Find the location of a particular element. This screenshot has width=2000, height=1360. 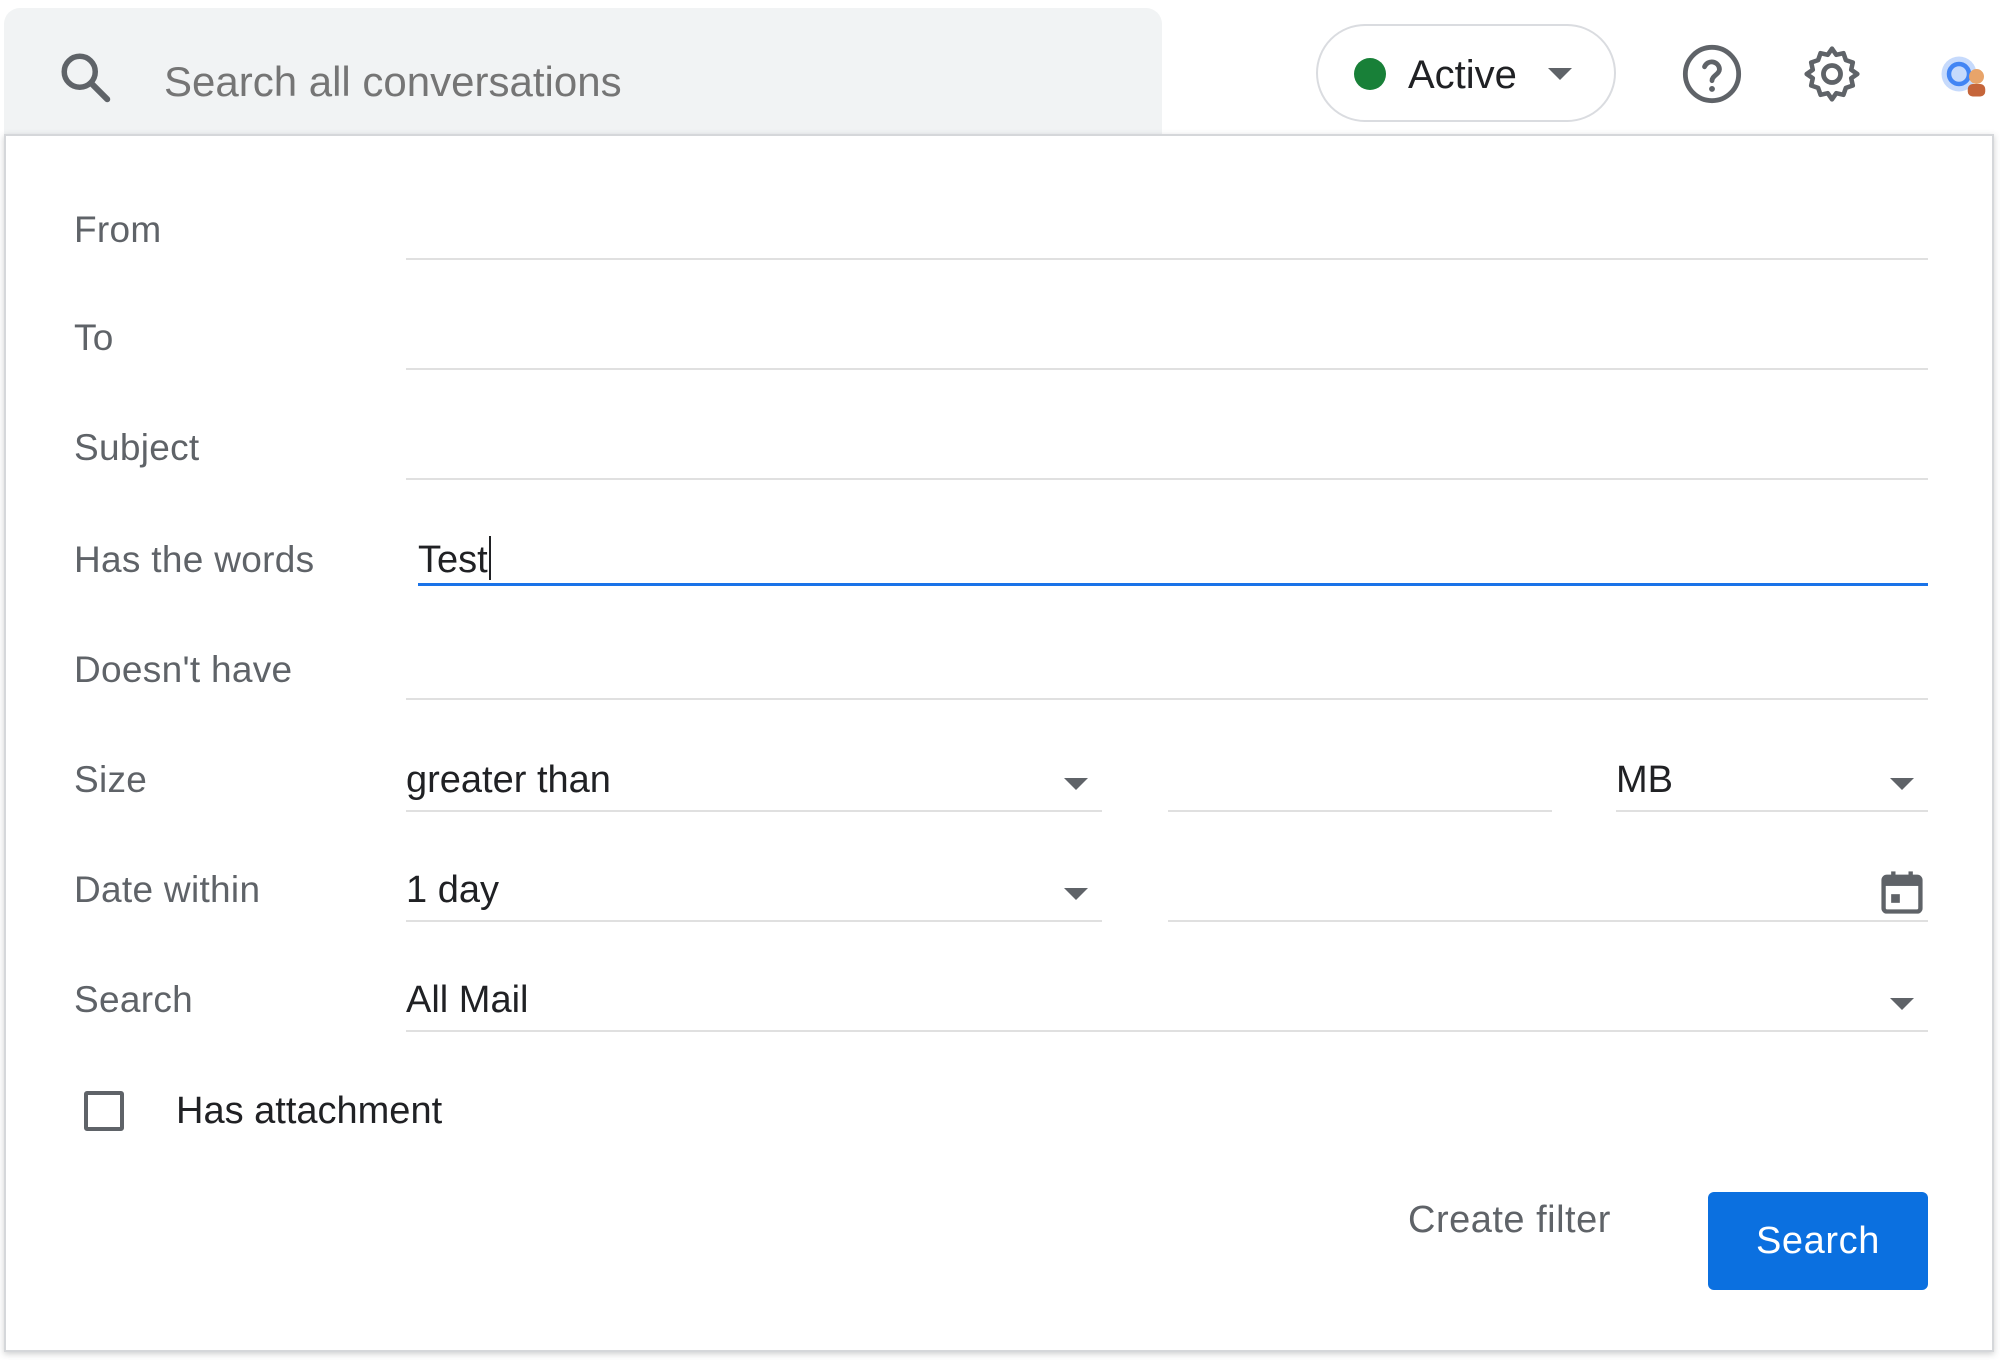

search-scope-value: All Mail is located at coordinates (467, 1000).